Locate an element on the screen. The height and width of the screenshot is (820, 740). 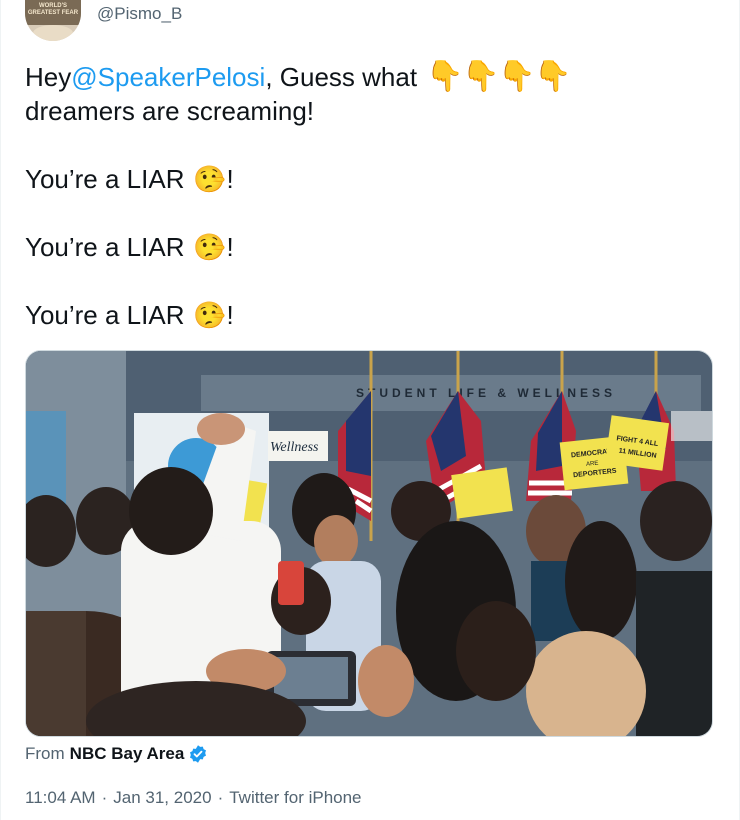
source-prefix: From is located at coordinates (45, 753).